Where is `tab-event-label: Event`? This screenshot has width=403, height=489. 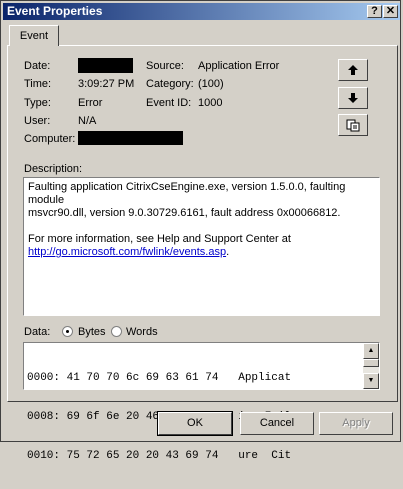 tab-event-label: Event is located at coordinates (34, 36).